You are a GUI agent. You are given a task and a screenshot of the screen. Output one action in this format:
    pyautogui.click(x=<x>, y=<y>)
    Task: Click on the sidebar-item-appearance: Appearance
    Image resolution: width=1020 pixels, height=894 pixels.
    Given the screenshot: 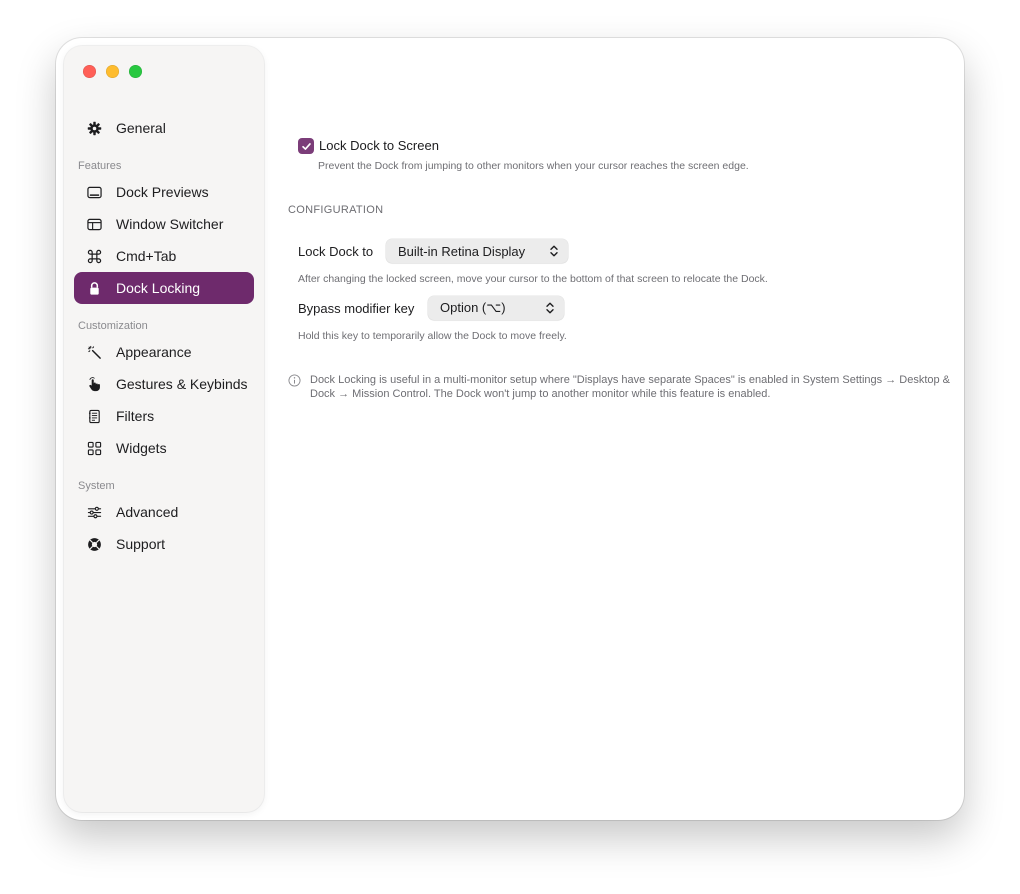 What is the action you would take?
    pyautogui.click(x=164, y=352)
    